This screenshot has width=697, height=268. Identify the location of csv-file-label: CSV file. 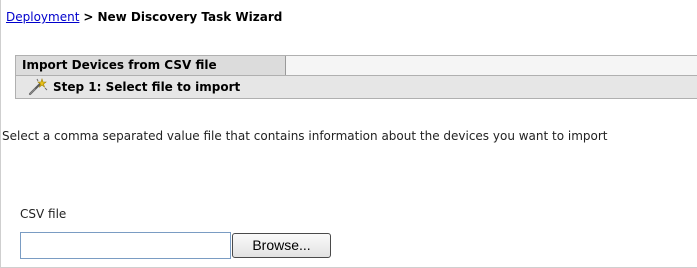
(43, 214).